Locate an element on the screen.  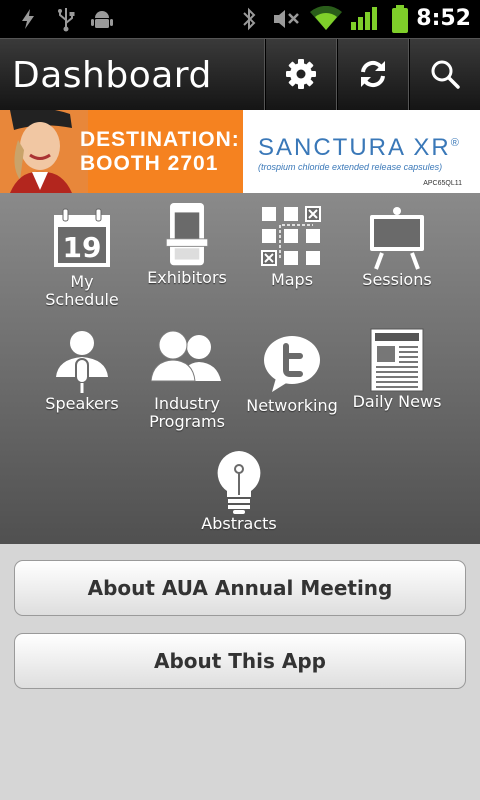
search-button is located at coordinates (444, 74).